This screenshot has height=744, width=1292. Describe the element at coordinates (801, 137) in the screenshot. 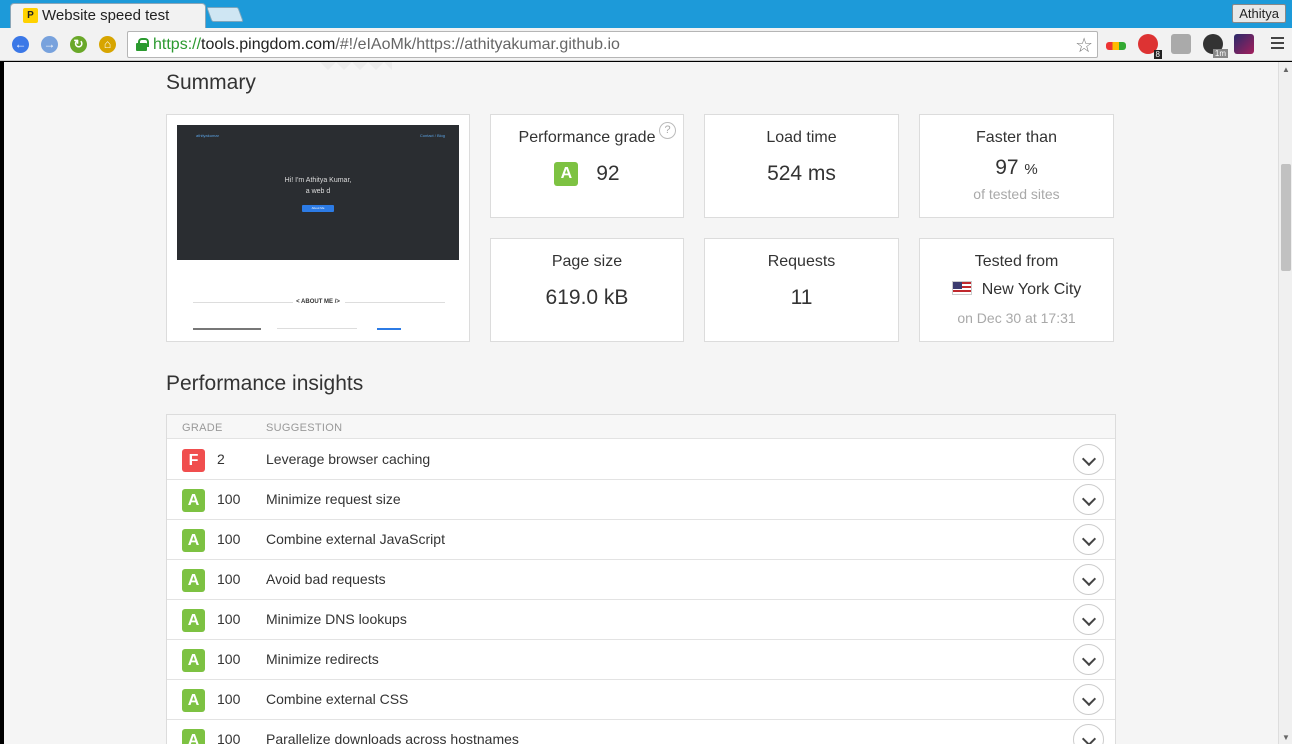

I see `load-time-label: Load time` at that location.